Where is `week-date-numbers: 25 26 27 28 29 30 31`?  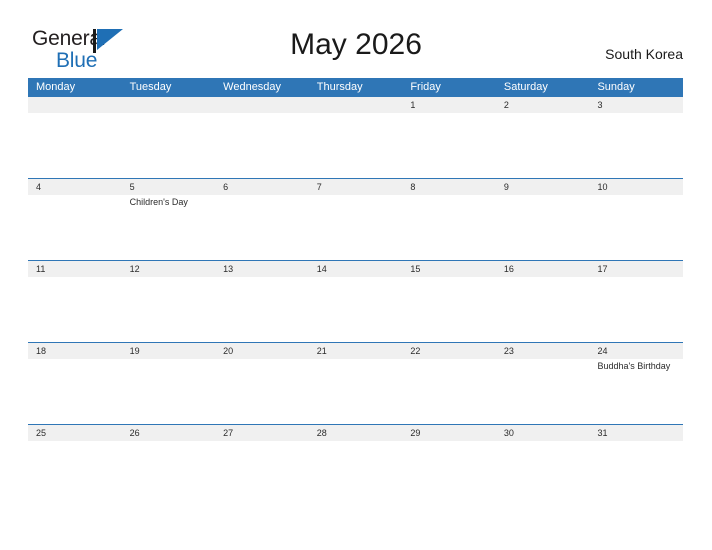
week-date-numbers: 25 26 27 28 29 30 31 is located at coordinates (355, 433).